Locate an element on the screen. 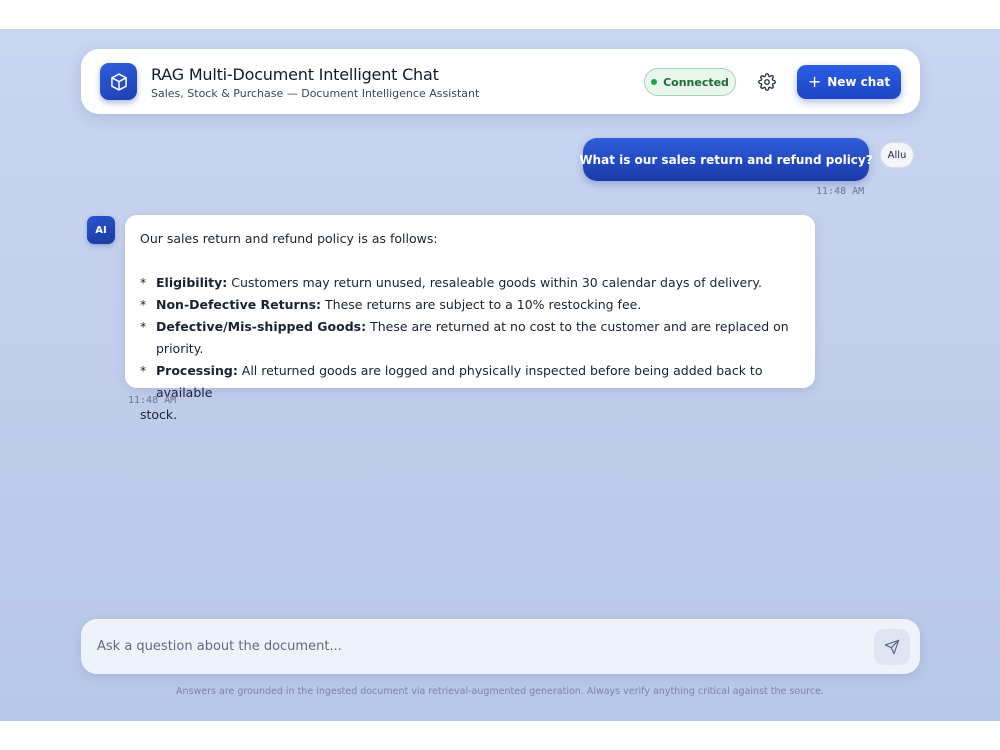 The height and width of the screenshot is (750, 1000). bullet-label: Defective/Mis-shipped Goods: is located at coordinates (261, 326).